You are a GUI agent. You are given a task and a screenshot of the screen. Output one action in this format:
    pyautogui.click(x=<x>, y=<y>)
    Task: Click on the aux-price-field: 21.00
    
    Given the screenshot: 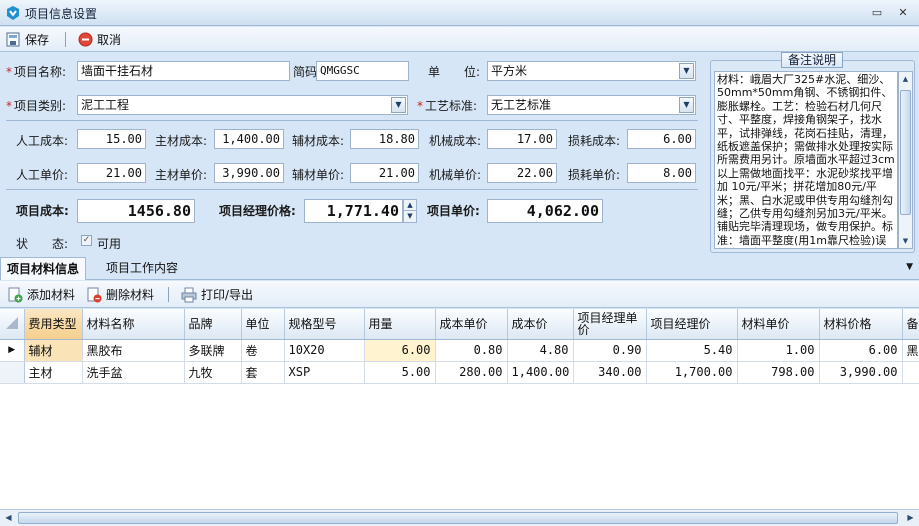 What is the action you would take?
    pyautogui.click(x=384, y=173)
    